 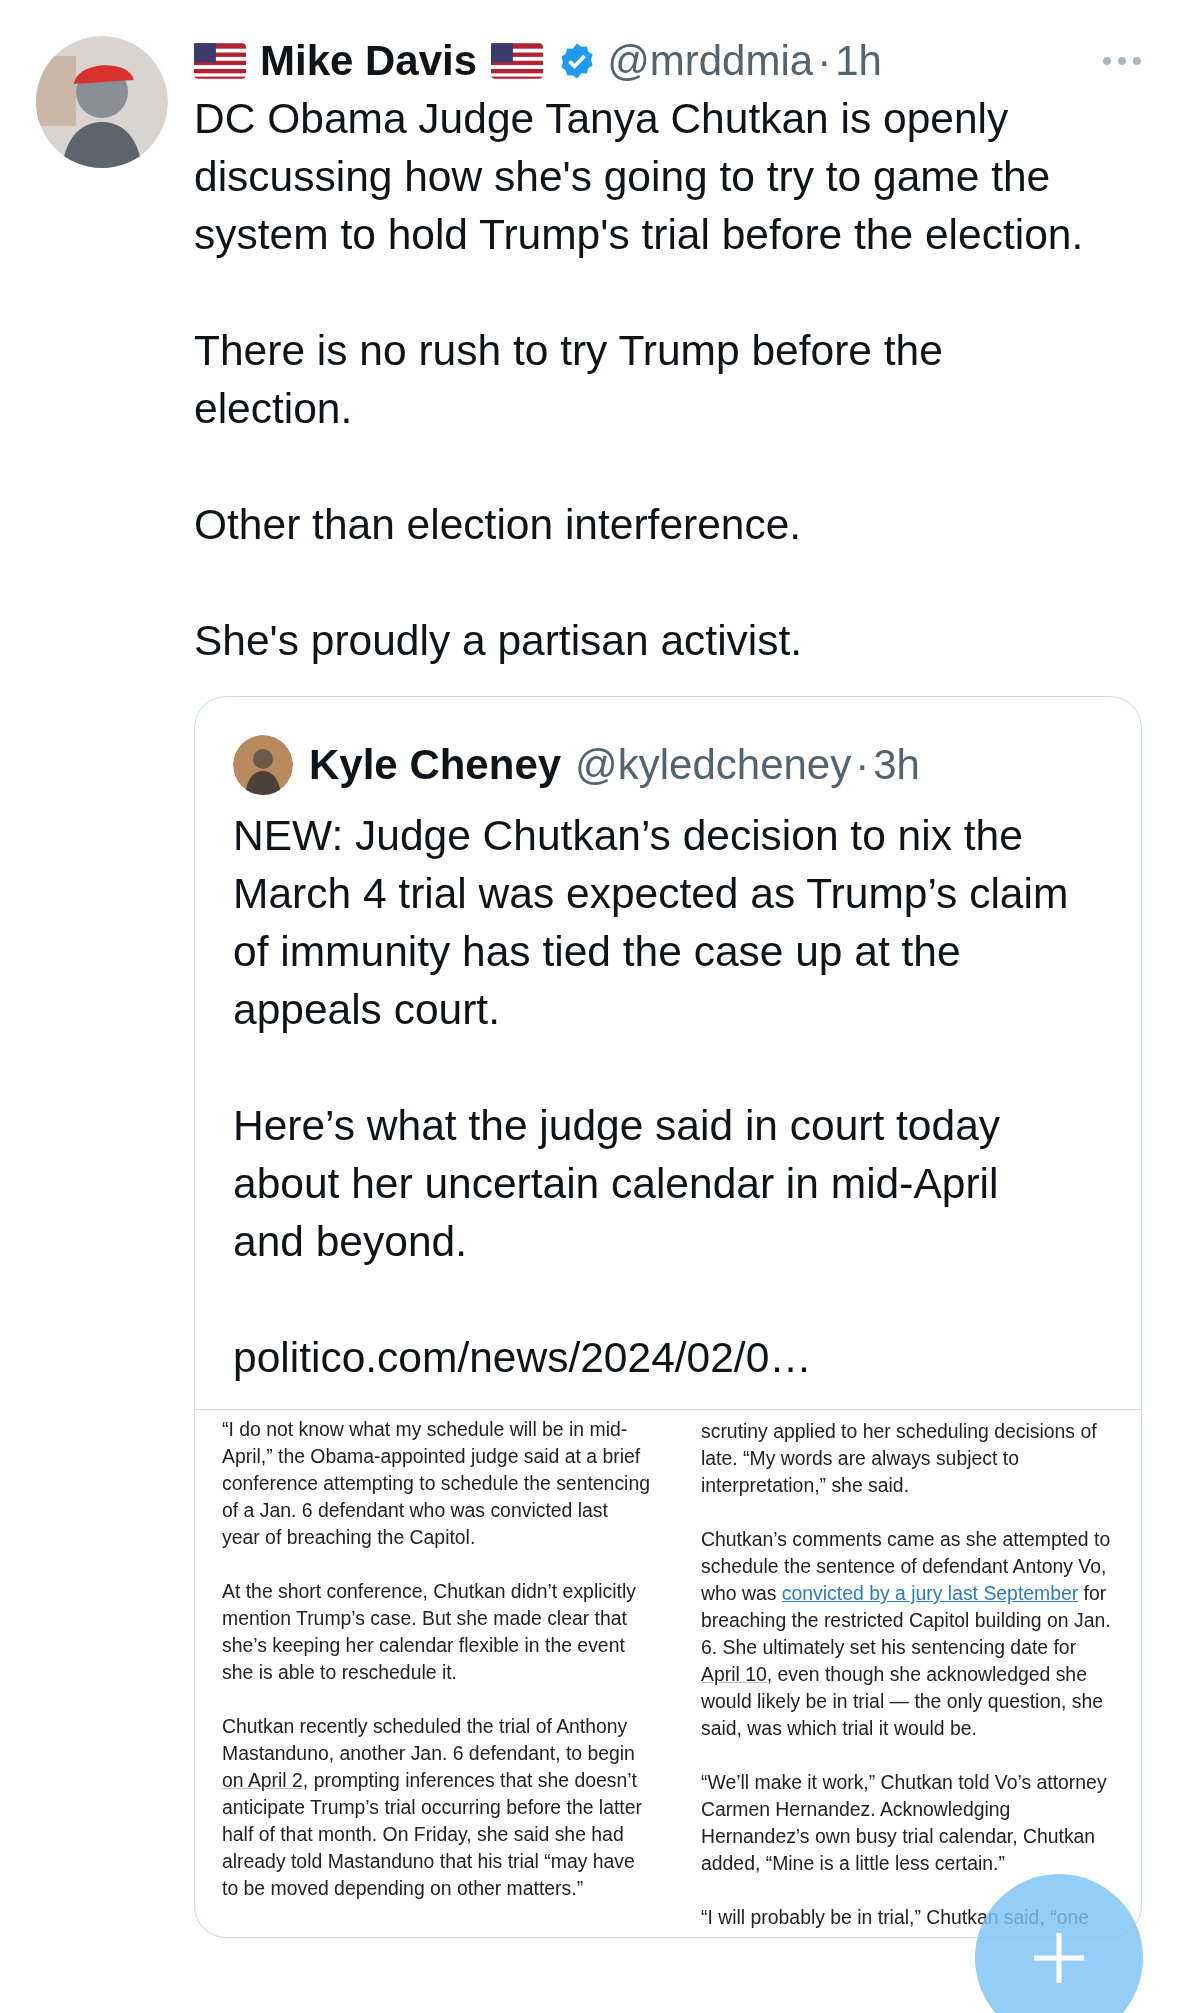 I want to click on tweet-text: She's proudly a partisan activist., so click(x=499, y=641).